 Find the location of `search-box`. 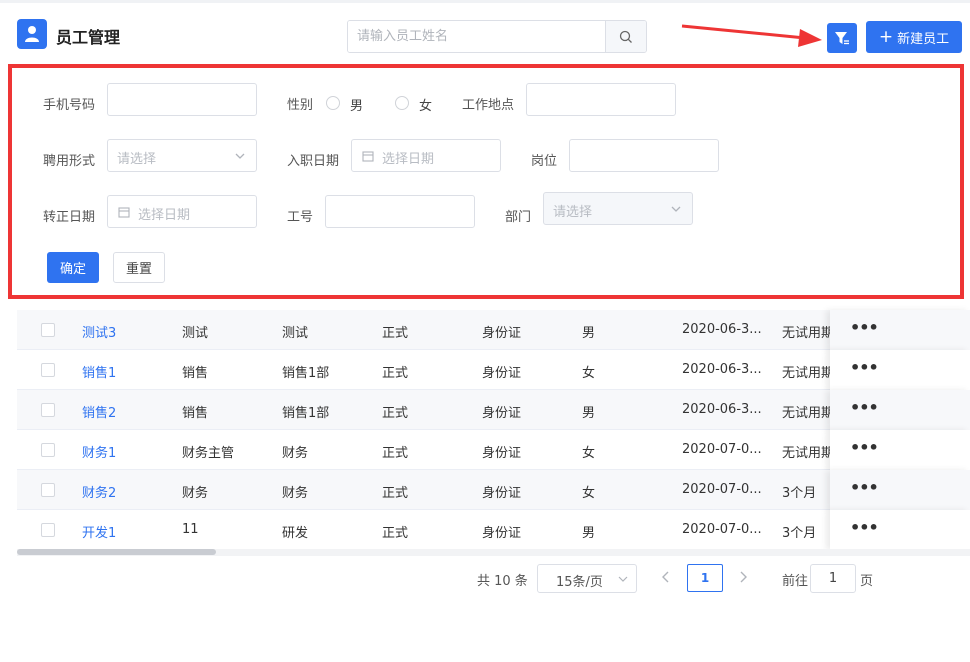

search-box is located at coordinates (497, 36).